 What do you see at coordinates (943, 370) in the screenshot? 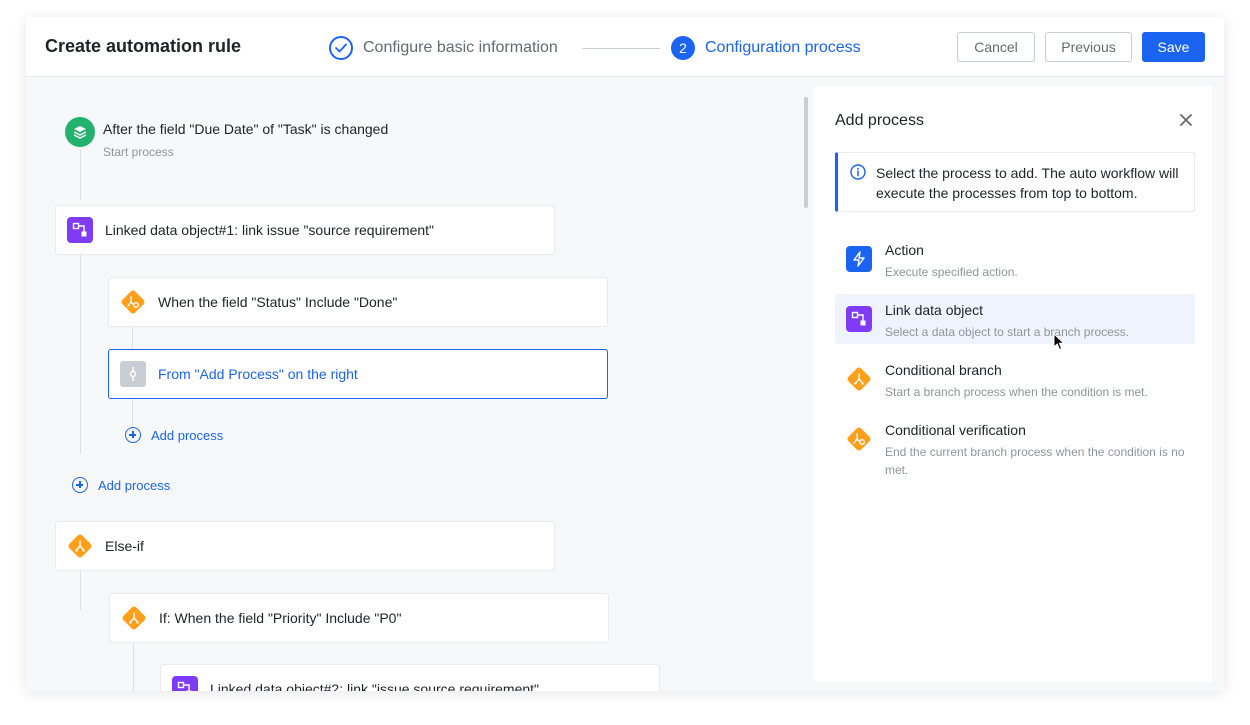
I see `option-name: Conditional branch` at bounding box center [943, 370].